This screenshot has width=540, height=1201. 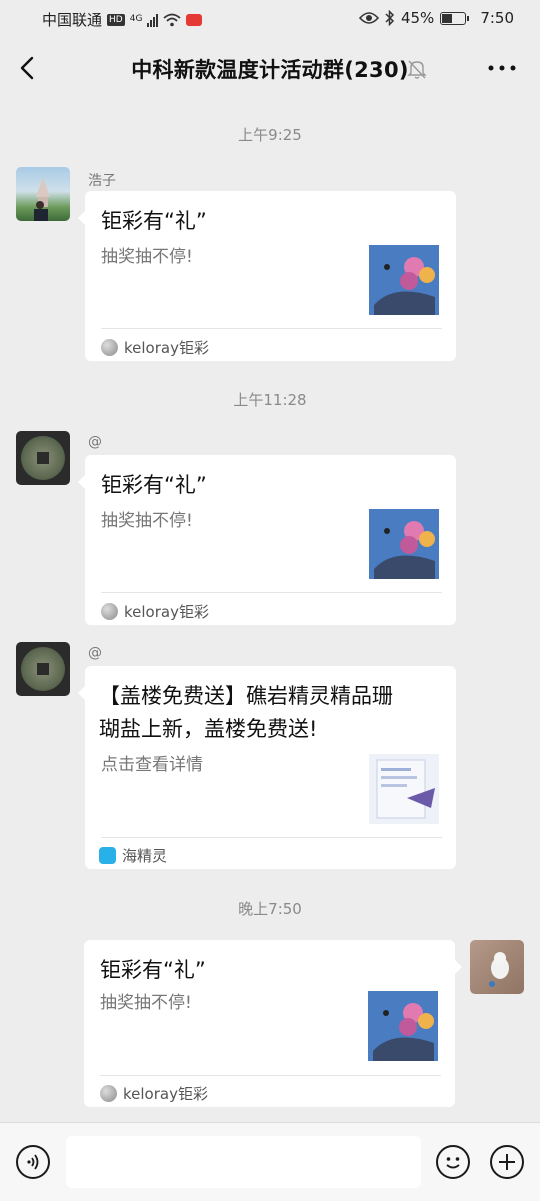 What do you see at coordinates (194, 19) in the screenshot?
I see `notification-app-icon` at bounding box center [194, 19].